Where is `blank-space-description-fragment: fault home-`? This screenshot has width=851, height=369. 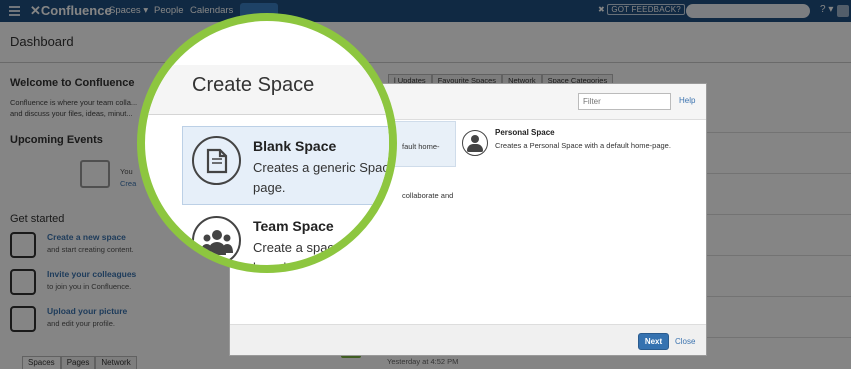 blank-space-description-fragment: fault home- is located at coordinates (421, 146).